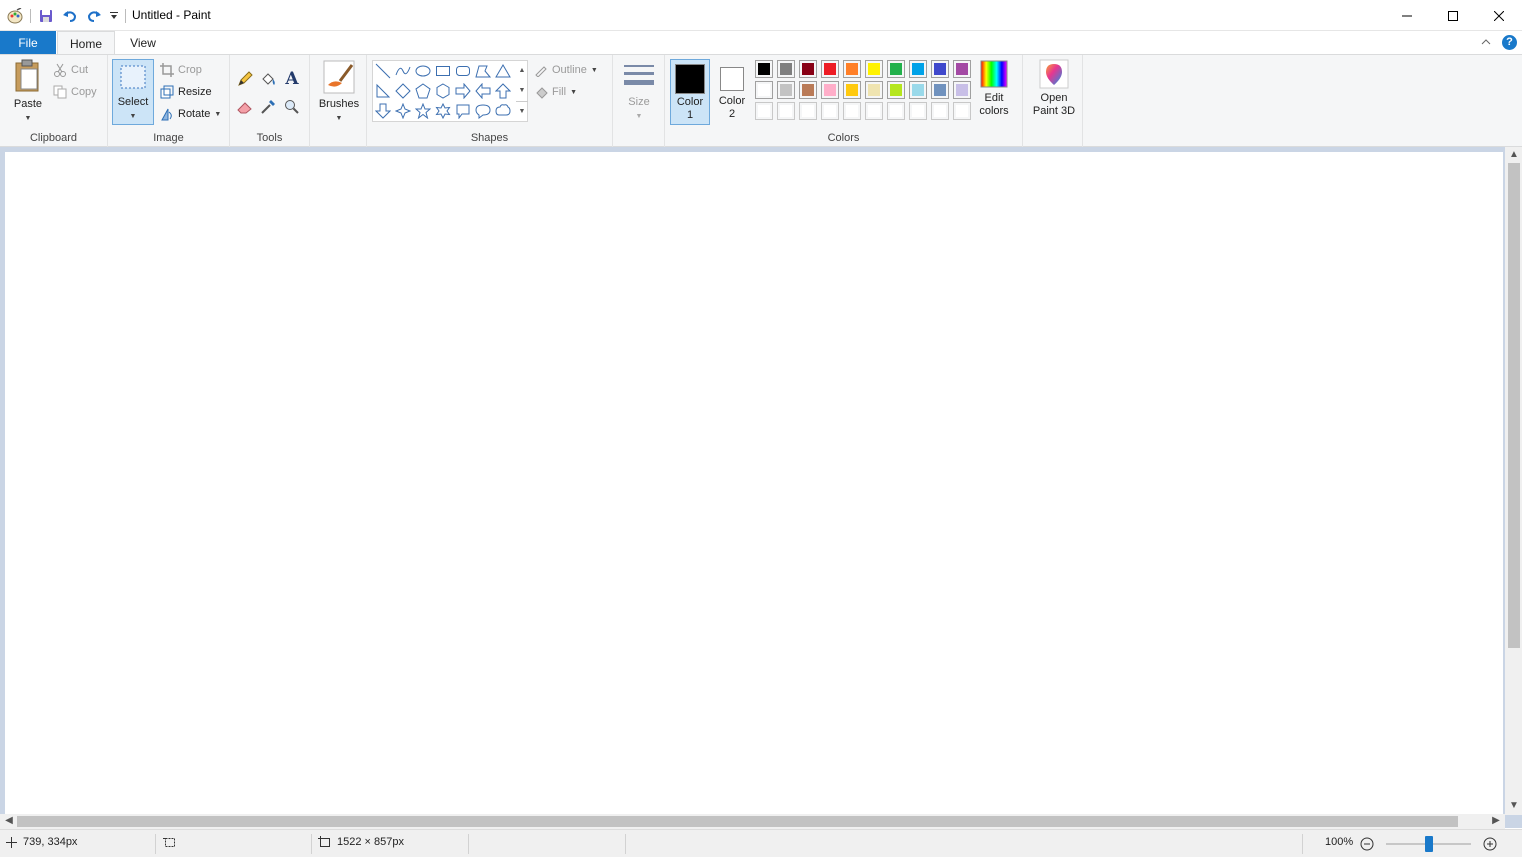 This screenshot has width=1522, height=857. I want to click on brushes-button: Brushes ▼, so click(339, 91).